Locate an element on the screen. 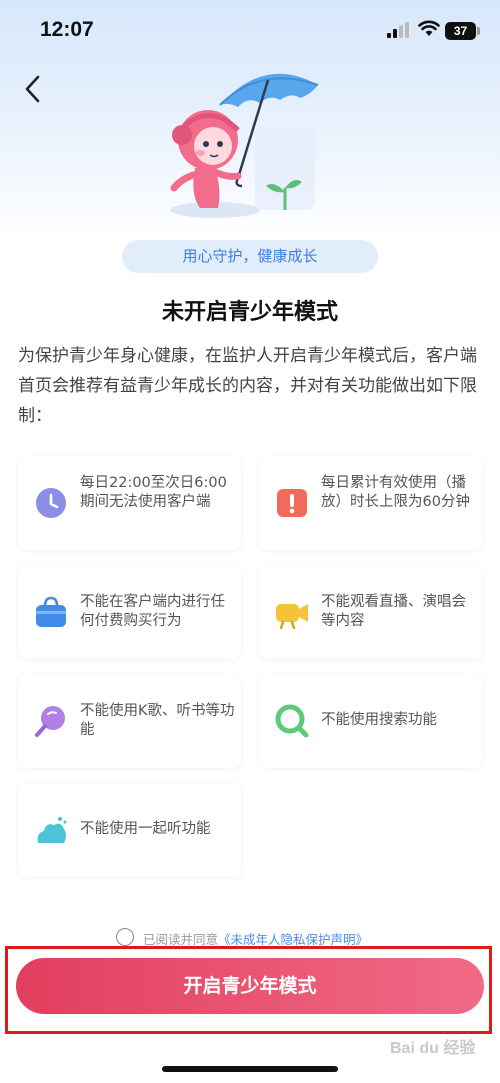 This screenshot has width=500, height=1083. home-indicator is located at coordinates (250, 1069).